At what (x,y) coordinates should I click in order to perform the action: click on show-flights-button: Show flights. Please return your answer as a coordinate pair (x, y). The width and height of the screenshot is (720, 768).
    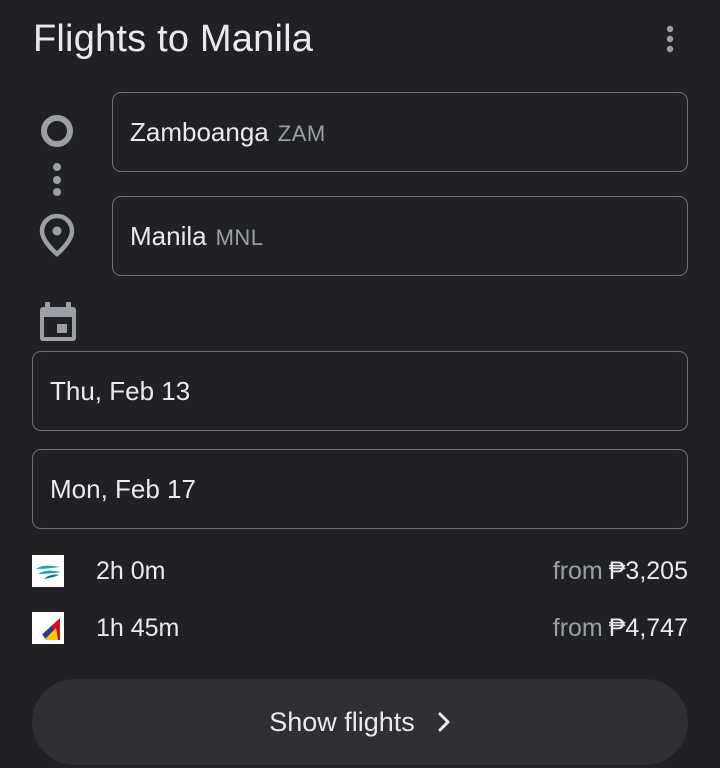
    Looking at the image, I should click on (360, 722).